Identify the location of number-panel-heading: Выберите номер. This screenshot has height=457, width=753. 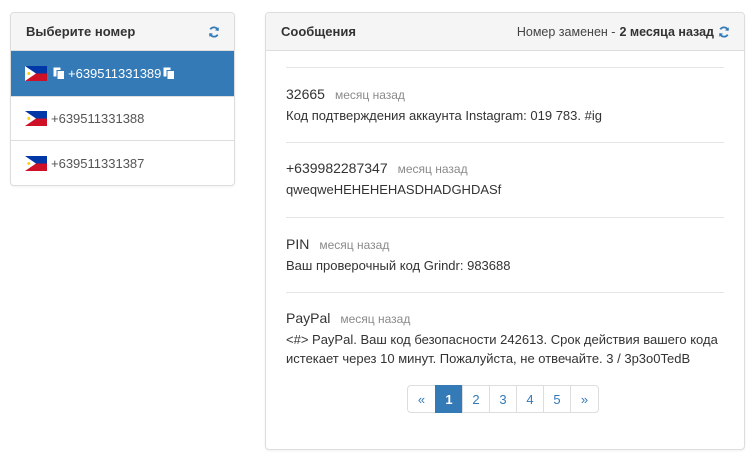
(122, 32).